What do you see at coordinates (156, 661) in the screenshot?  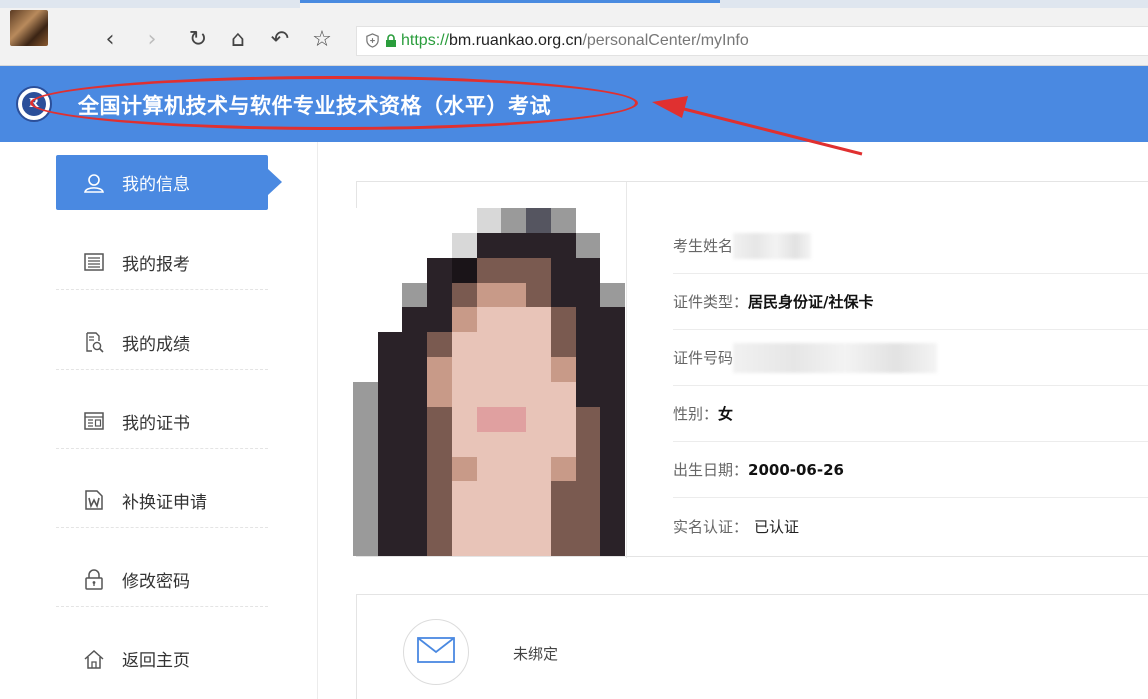 I see `sidebar-item-label: 返回主页` at bounding box center [156, 661].